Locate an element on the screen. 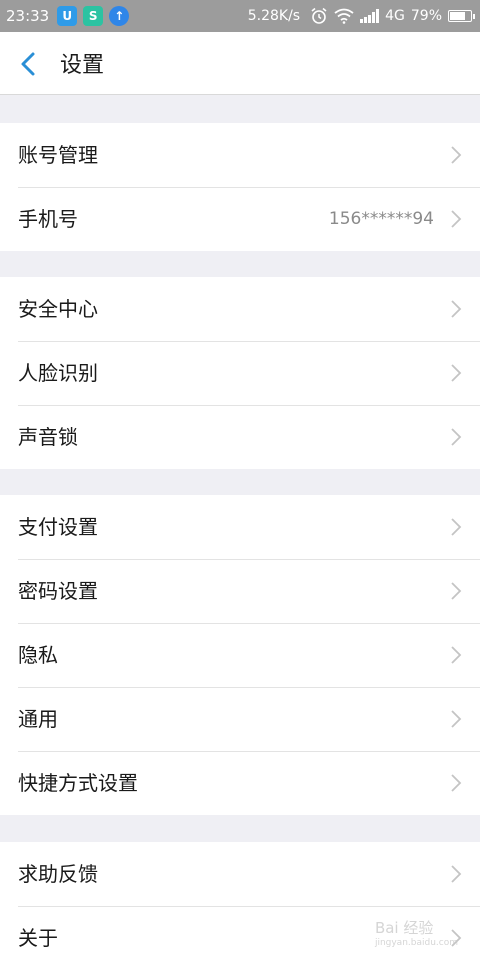 Image resolution: width=480 pixels, height=970 pixels. page-title: 设置 is located at coordinates (82, 65).